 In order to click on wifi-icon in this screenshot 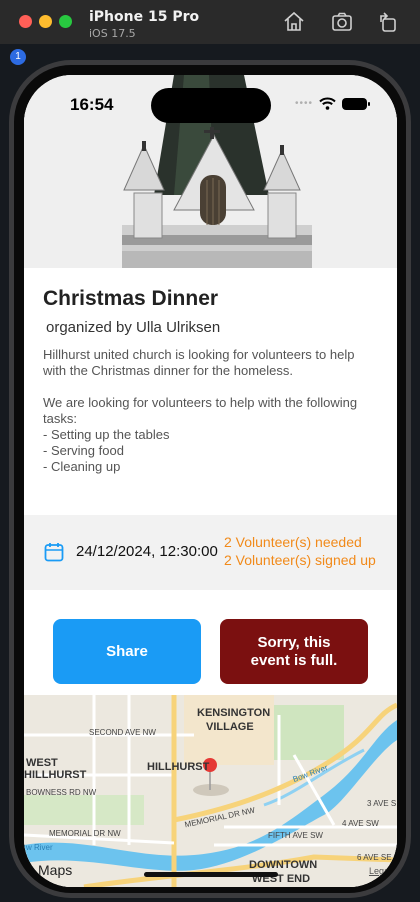, I will do `click(327, 103)`.